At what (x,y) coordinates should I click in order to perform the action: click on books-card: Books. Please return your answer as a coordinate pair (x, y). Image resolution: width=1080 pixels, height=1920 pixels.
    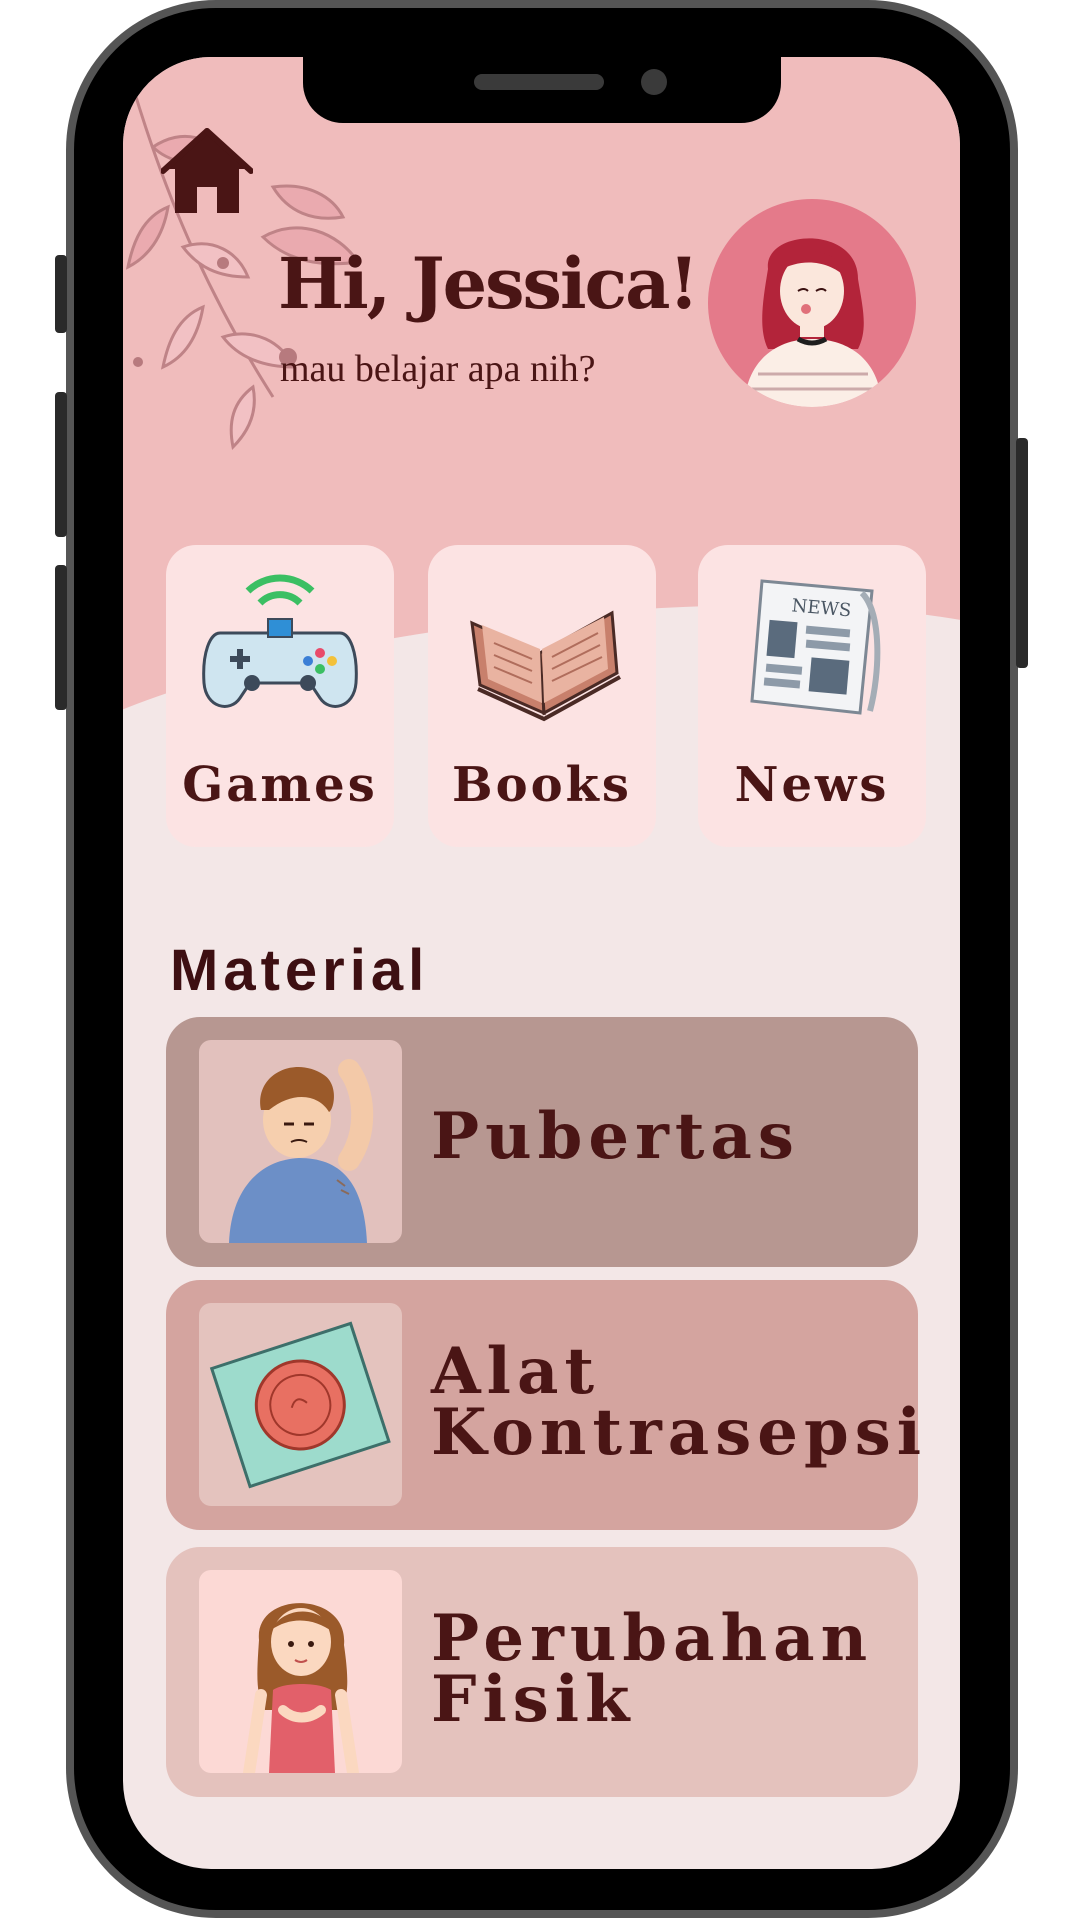
    Looking at the image, I should click on (542, 696).